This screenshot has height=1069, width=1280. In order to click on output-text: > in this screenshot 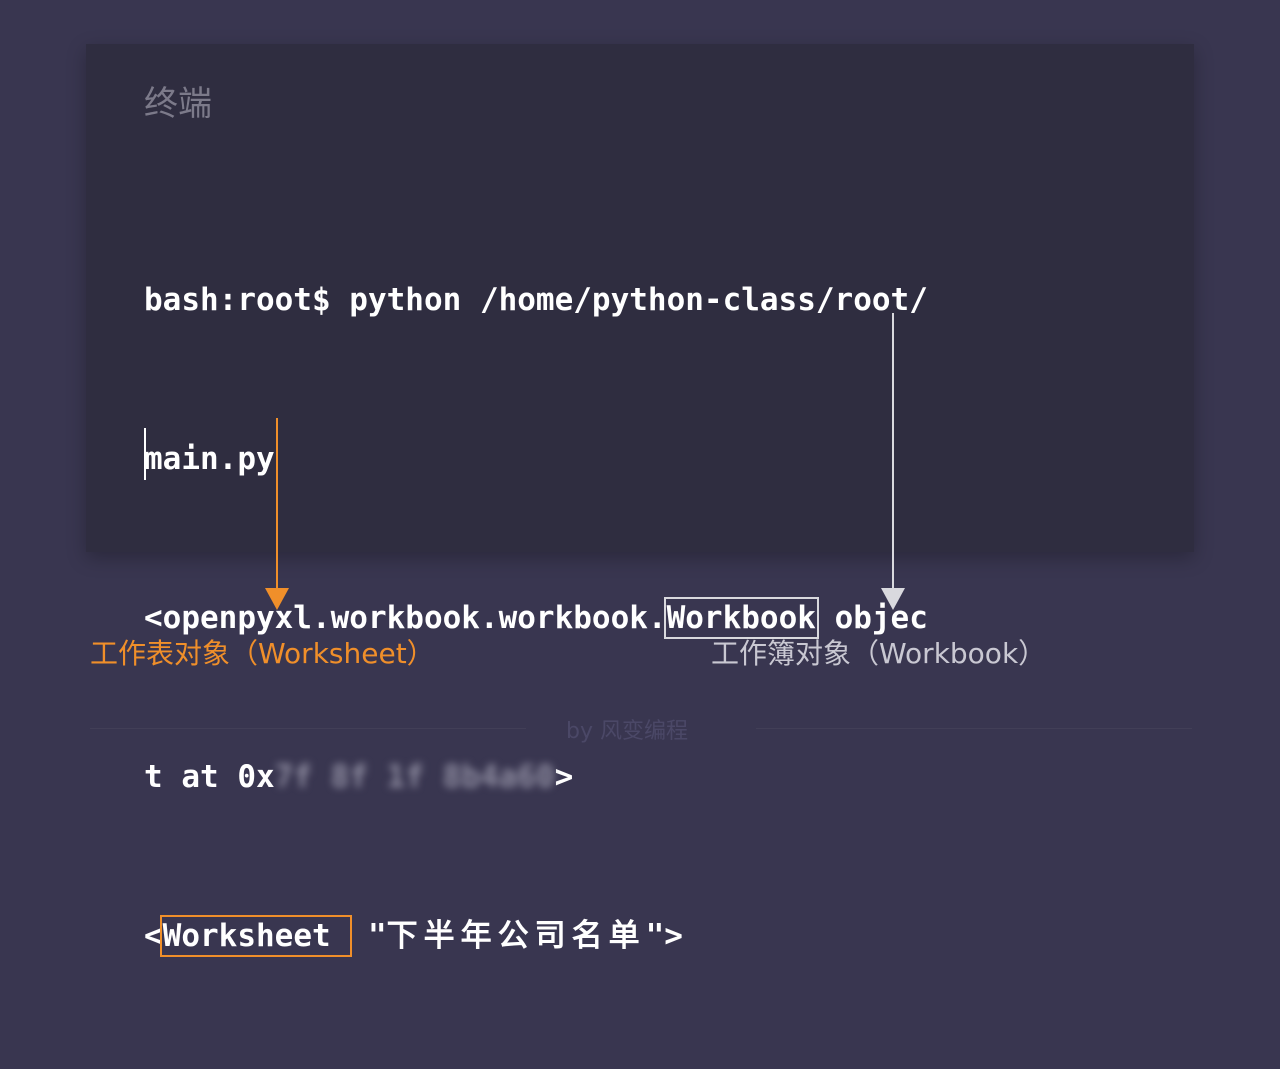, I will do `click(564, 777)`.